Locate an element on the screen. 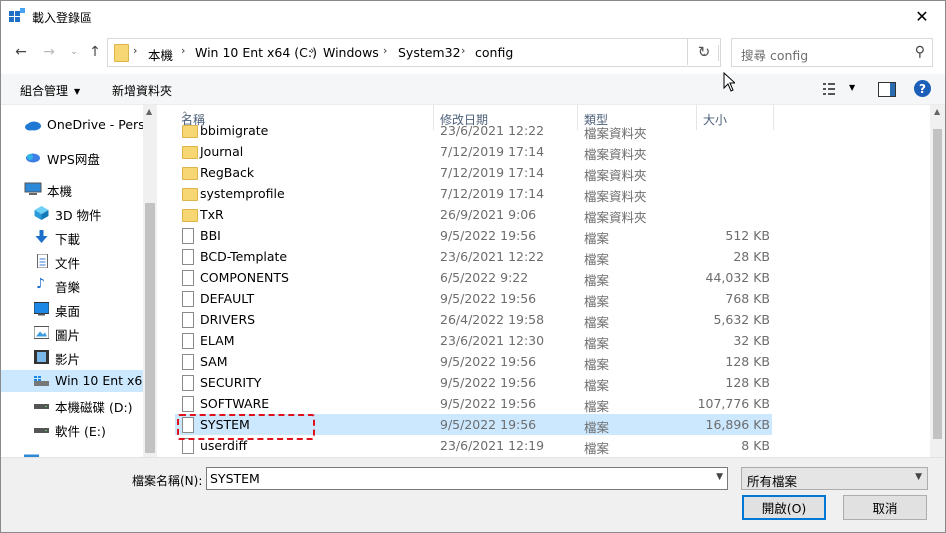 This screenshot has width=946, height=533. nav-label: Win 10 Ent x64 is located at coordinates (103, 380).